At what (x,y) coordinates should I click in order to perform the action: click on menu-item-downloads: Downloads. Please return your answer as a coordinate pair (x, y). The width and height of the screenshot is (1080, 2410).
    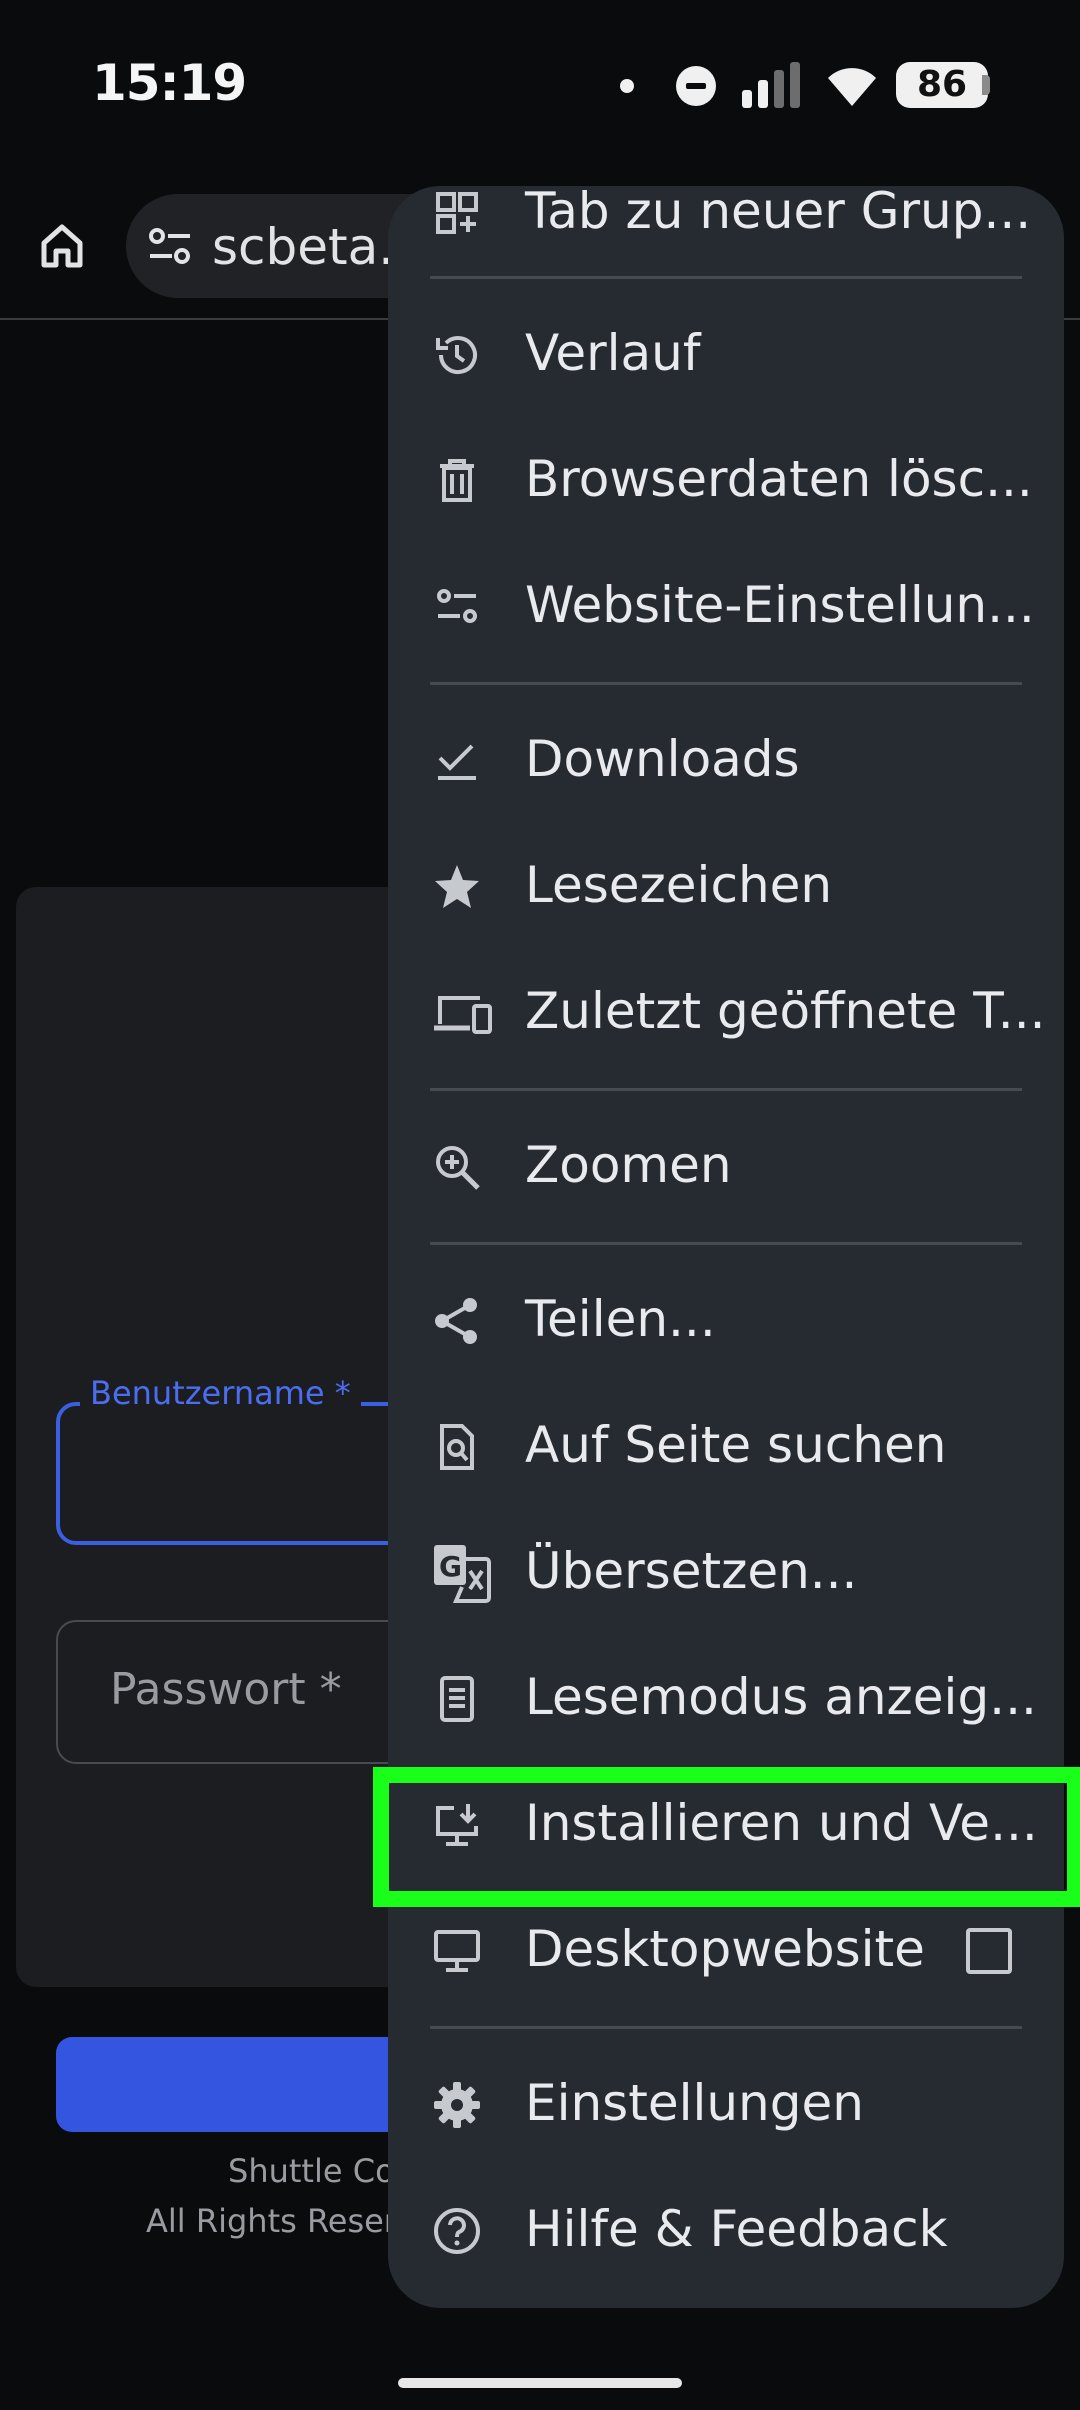
    Looking at the image, I should click on (726, 761).